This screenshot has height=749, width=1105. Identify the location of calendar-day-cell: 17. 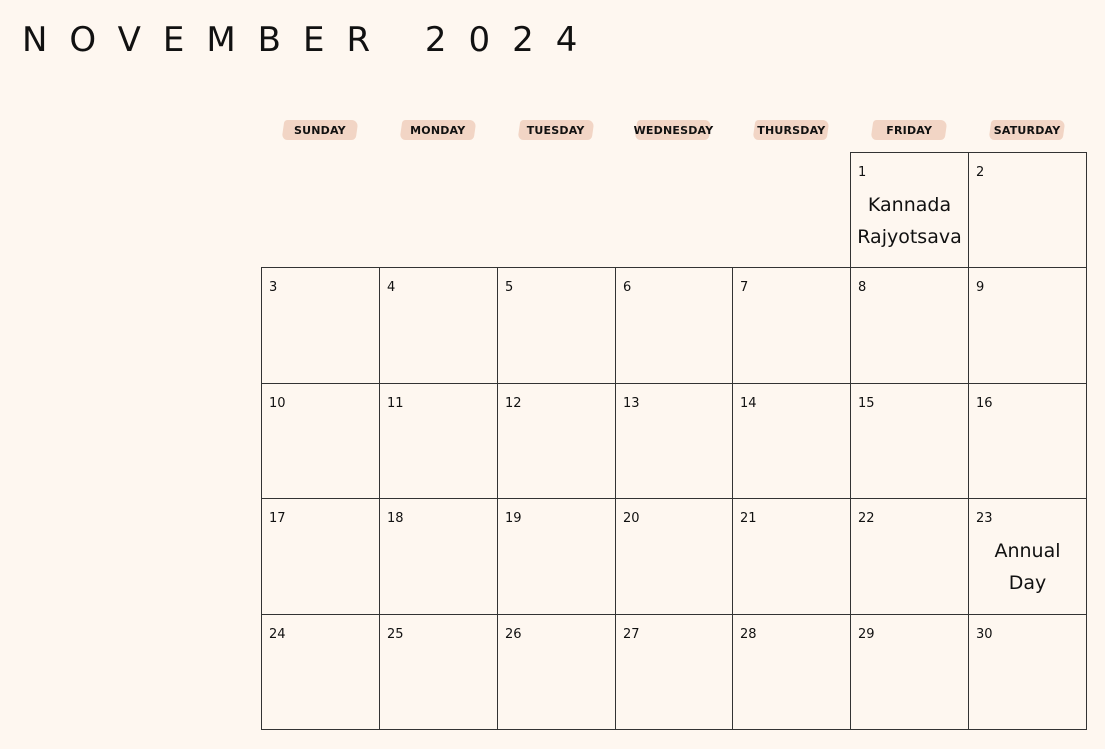
(320, 556).